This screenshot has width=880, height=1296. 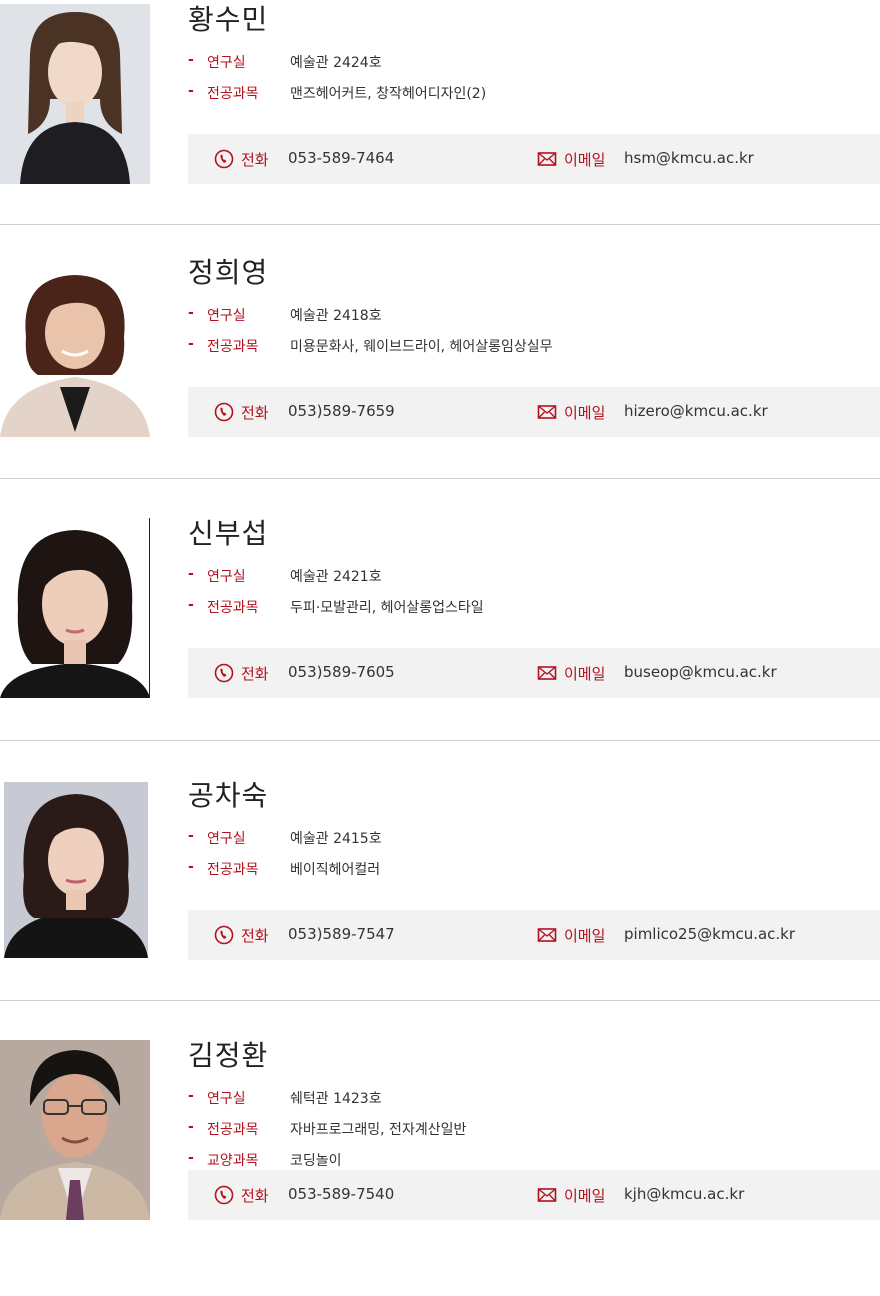 I want to click on email-value: buseop@kmcu.ac.kr, so click(x=700, y=672).